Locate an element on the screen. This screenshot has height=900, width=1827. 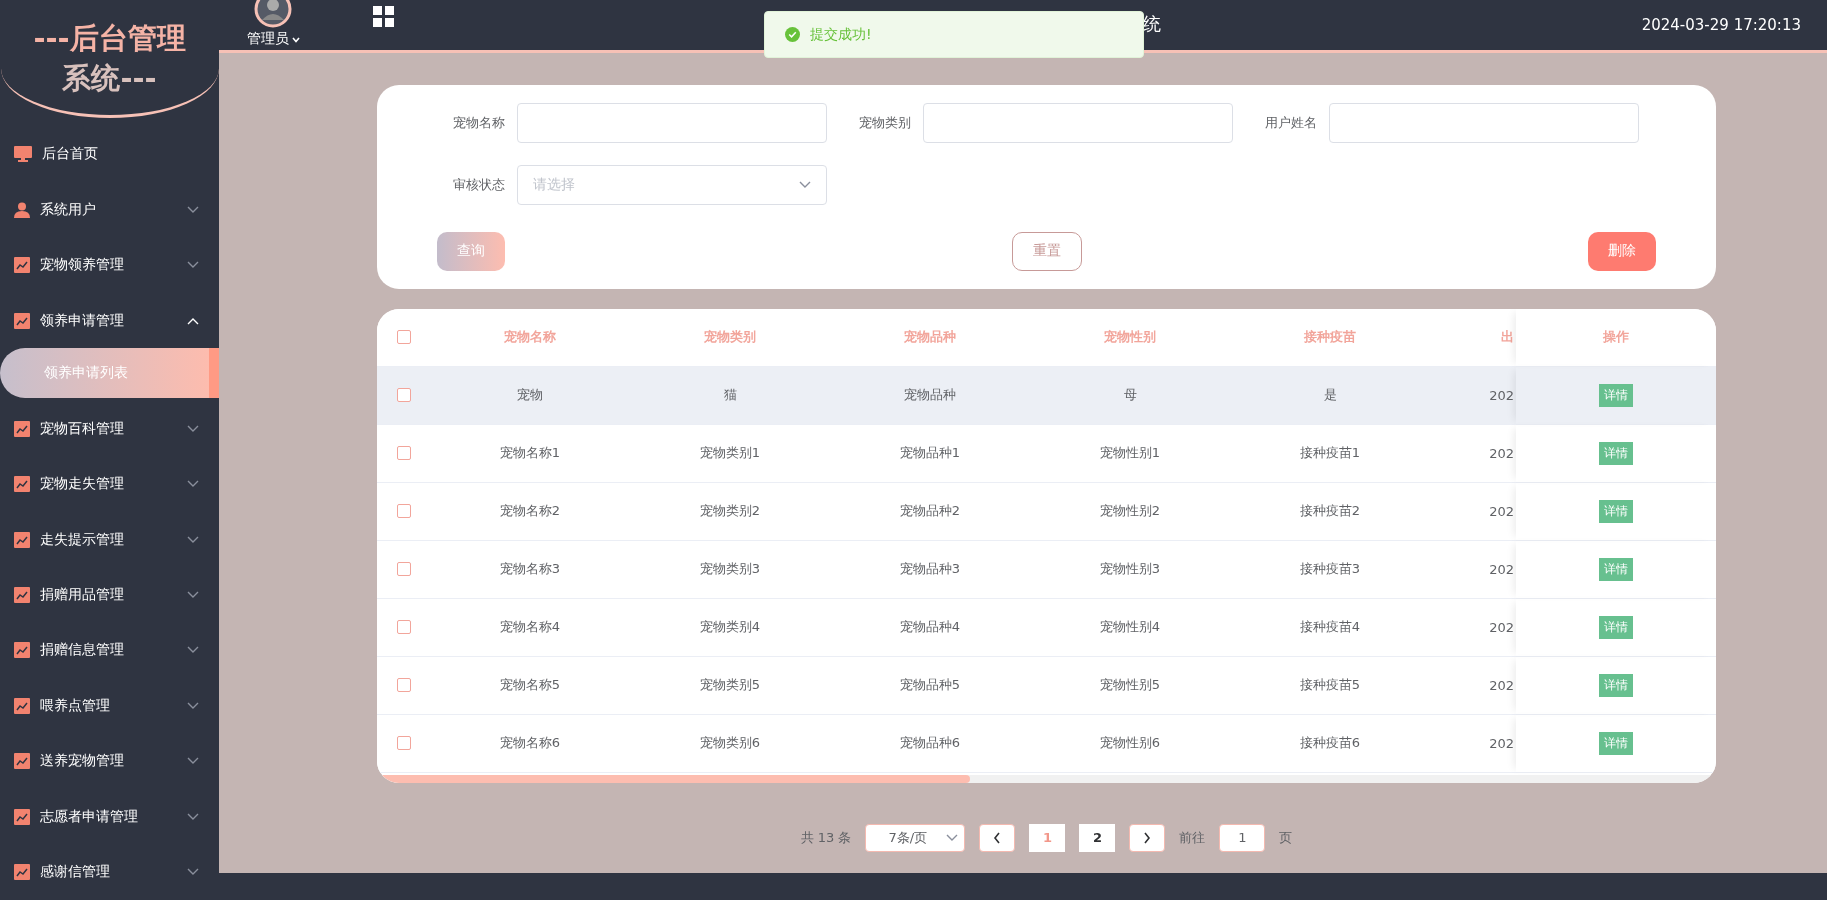
logo-text: ---后台管理 is located at coordinates (109, 38).